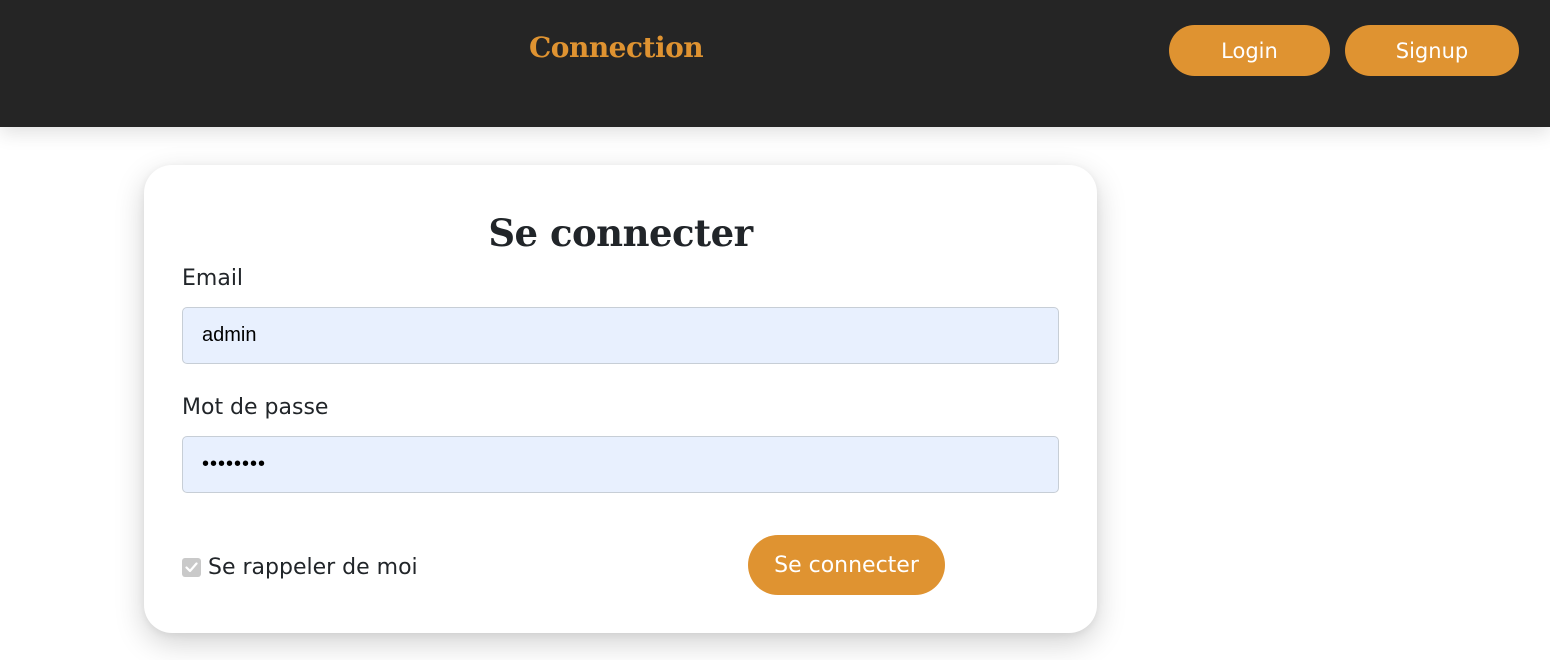 The image size is (1550, 660). What do you see at coordinates (313, 567) in the screenshot?
I see `remember-label: Se rappeler de moi` at bounding box center [313, 567].